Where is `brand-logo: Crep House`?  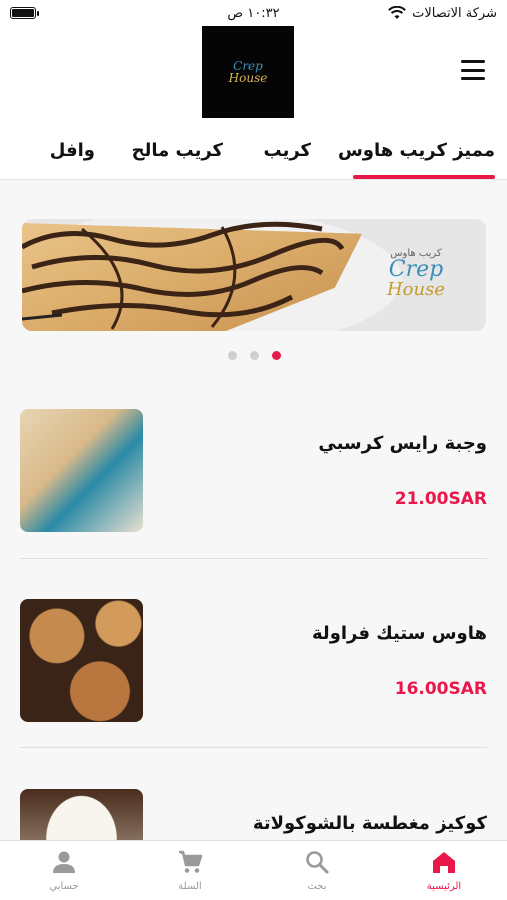 brand-logo: Crep House is located at coordinates (248, 72).